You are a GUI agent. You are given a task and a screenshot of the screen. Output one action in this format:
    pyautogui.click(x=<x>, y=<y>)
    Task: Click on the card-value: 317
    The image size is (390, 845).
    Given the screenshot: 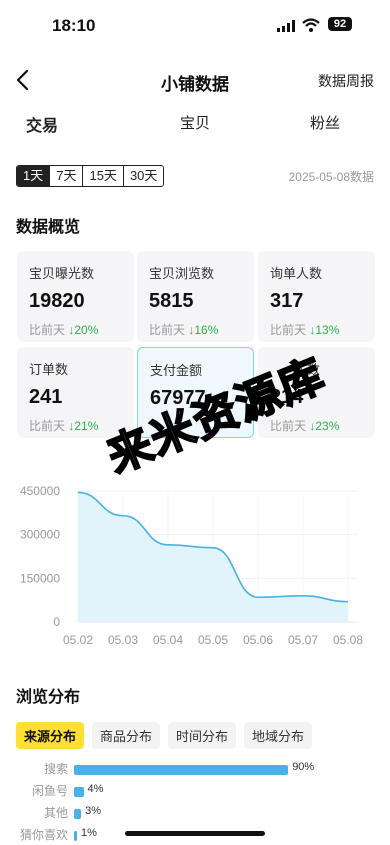 What is the action you would take?
    pyautogui.click(x=287, y=301)
    